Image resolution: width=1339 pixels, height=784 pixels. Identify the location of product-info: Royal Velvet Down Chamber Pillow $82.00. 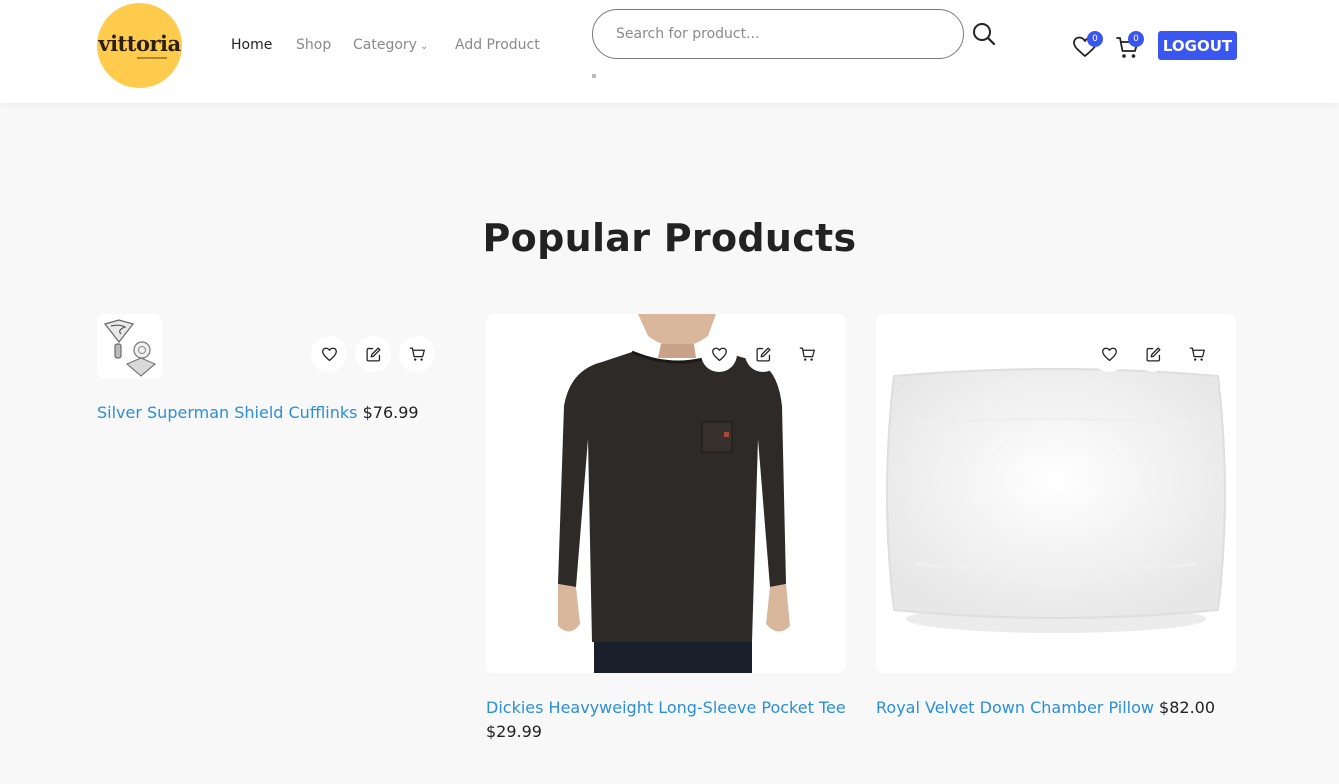
(1056, 708).